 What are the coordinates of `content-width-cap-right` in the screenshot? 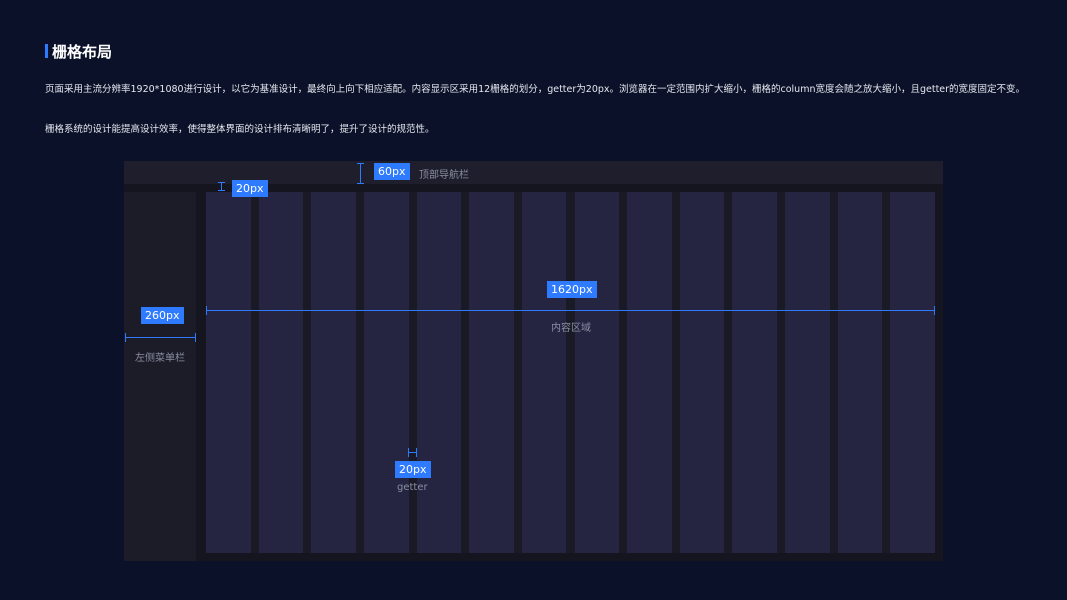 It's located at (934, 310).